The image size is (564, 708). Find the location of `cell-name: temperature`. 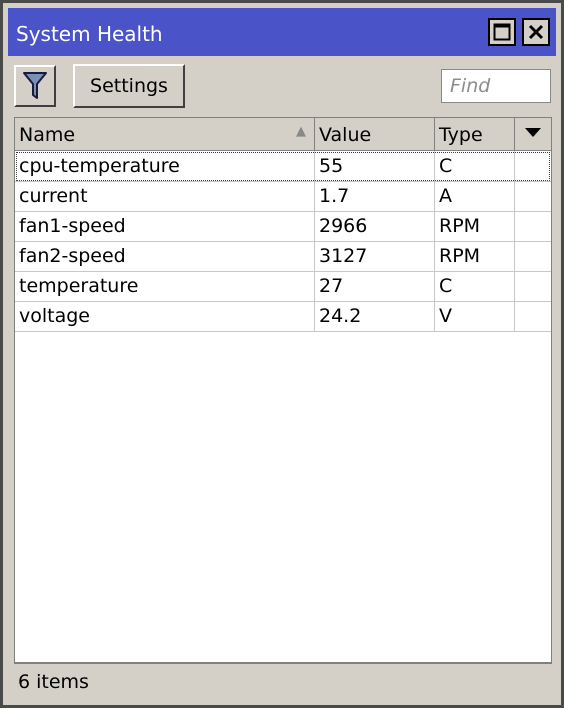

cell-name: temperature is located at coordinates (165, 286).